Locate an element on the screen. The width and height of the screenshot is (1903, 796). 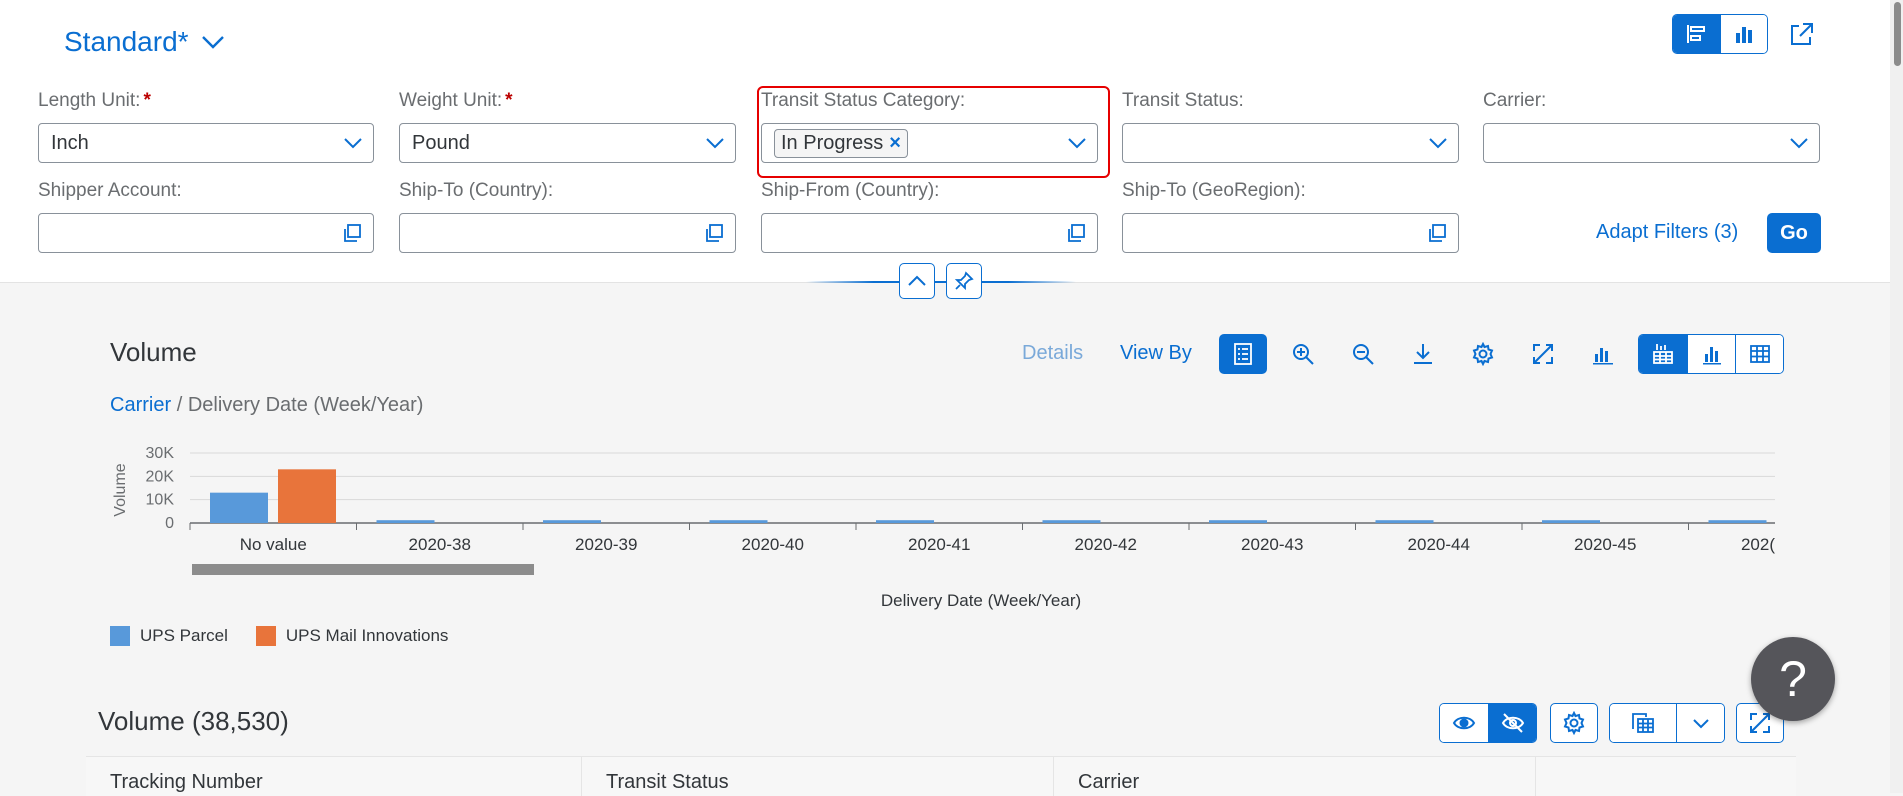
y-axis-label: Volume is located at coordinates (120, 489).